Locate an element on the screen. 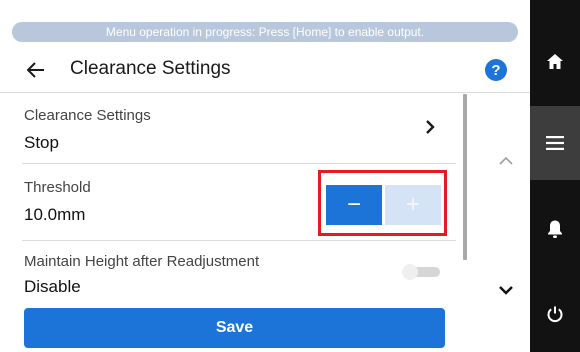 Image resolution: width=580 pixels, height=352 pixels. back-button is located at coordinates (36, 70).